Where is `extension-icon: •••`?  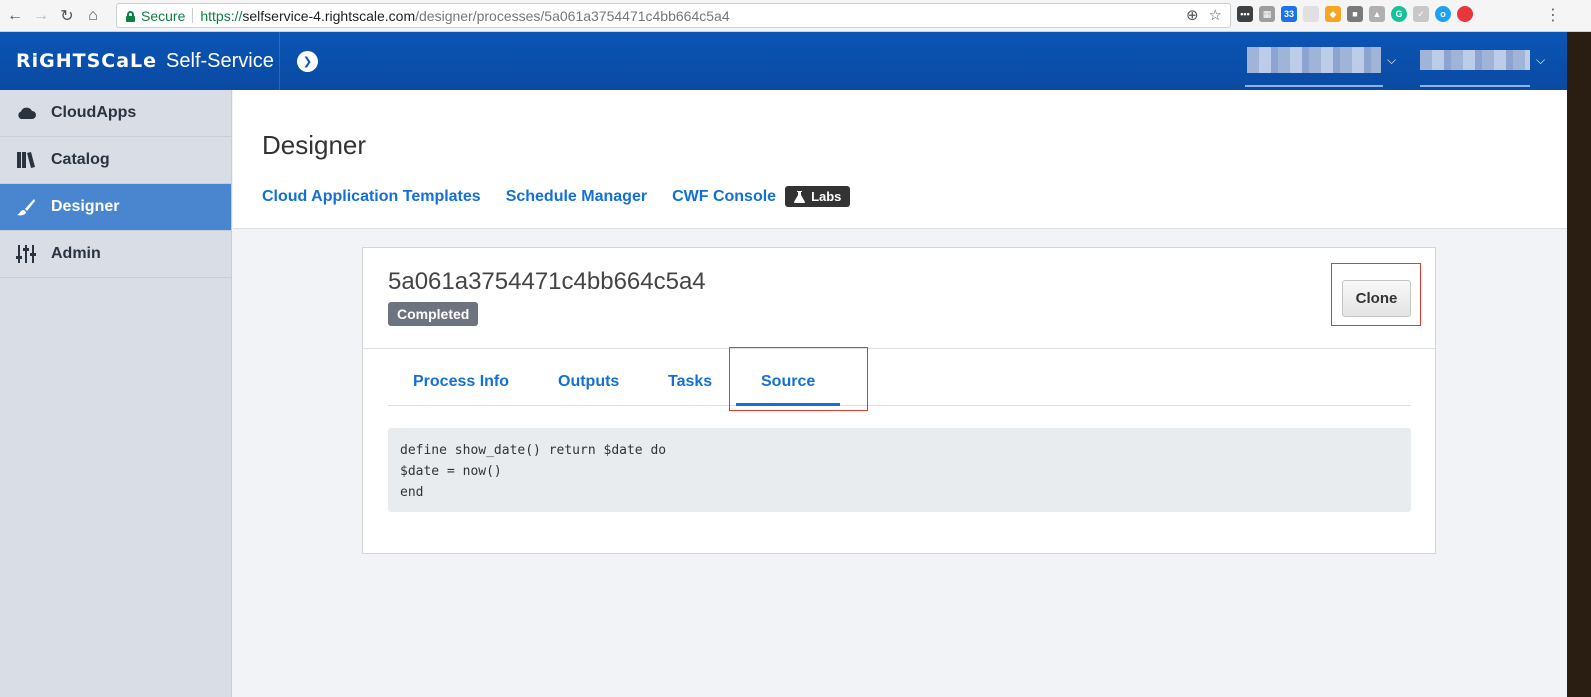
extension-icon: ••• is located at coordinates (1245, 14).